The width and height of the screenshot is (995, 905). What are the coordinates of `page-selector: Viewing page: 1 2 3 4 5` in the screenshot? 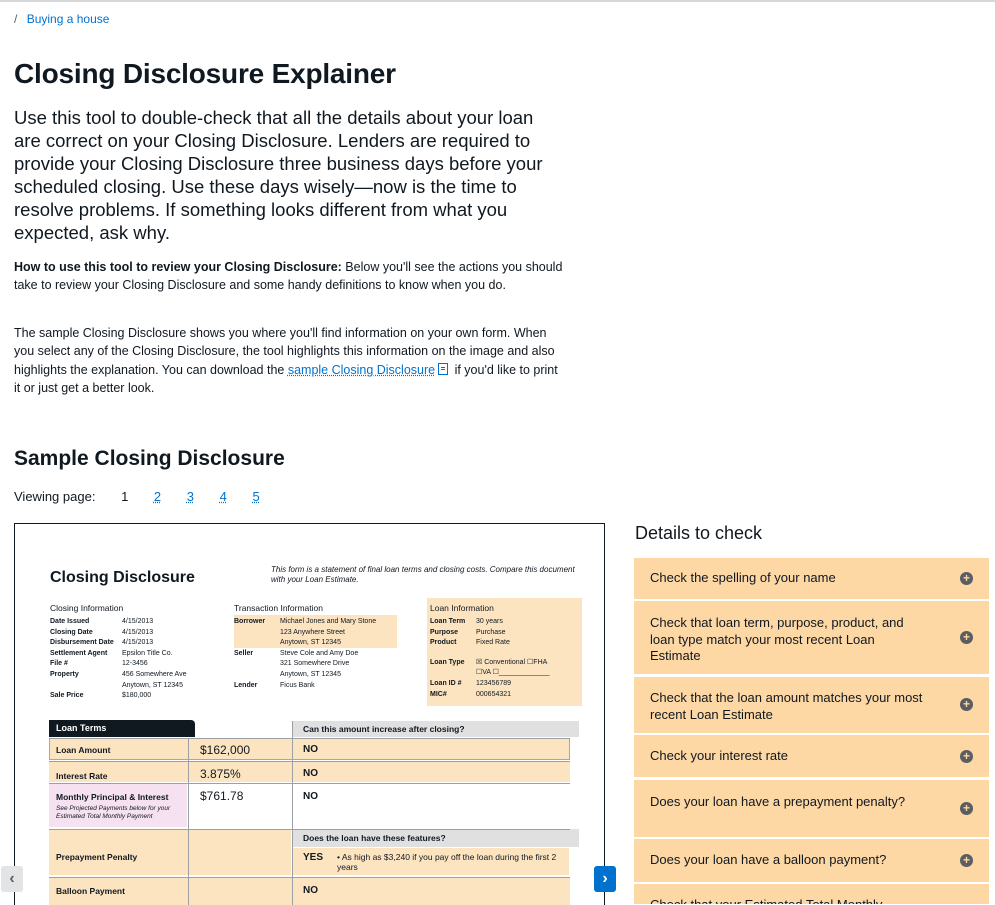 It's located at (148, 496).